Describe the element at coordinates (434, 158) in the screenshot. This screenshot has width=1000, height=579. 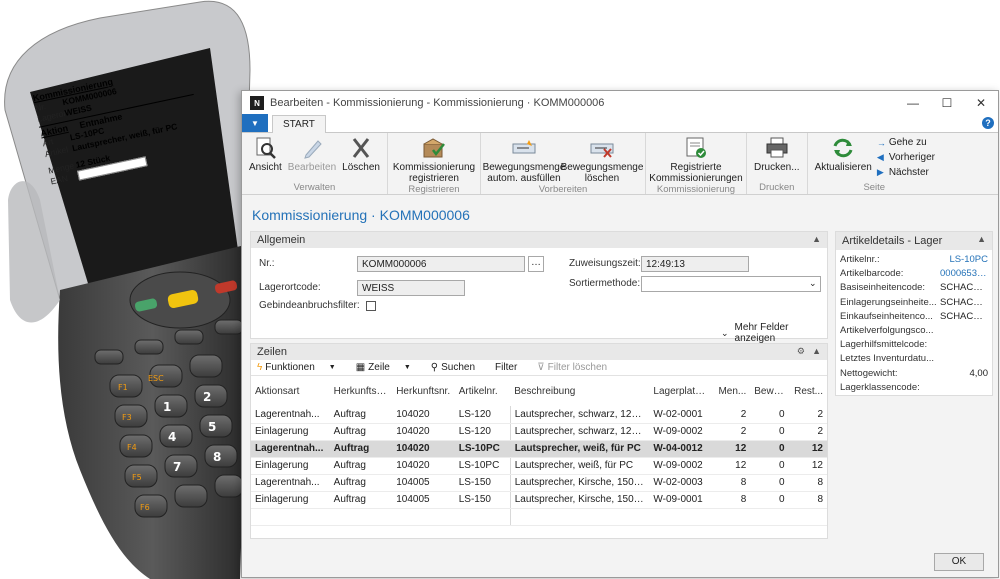
I see `kommissionierung-registrieren-button: Kommissionierung registrieren` at that location.